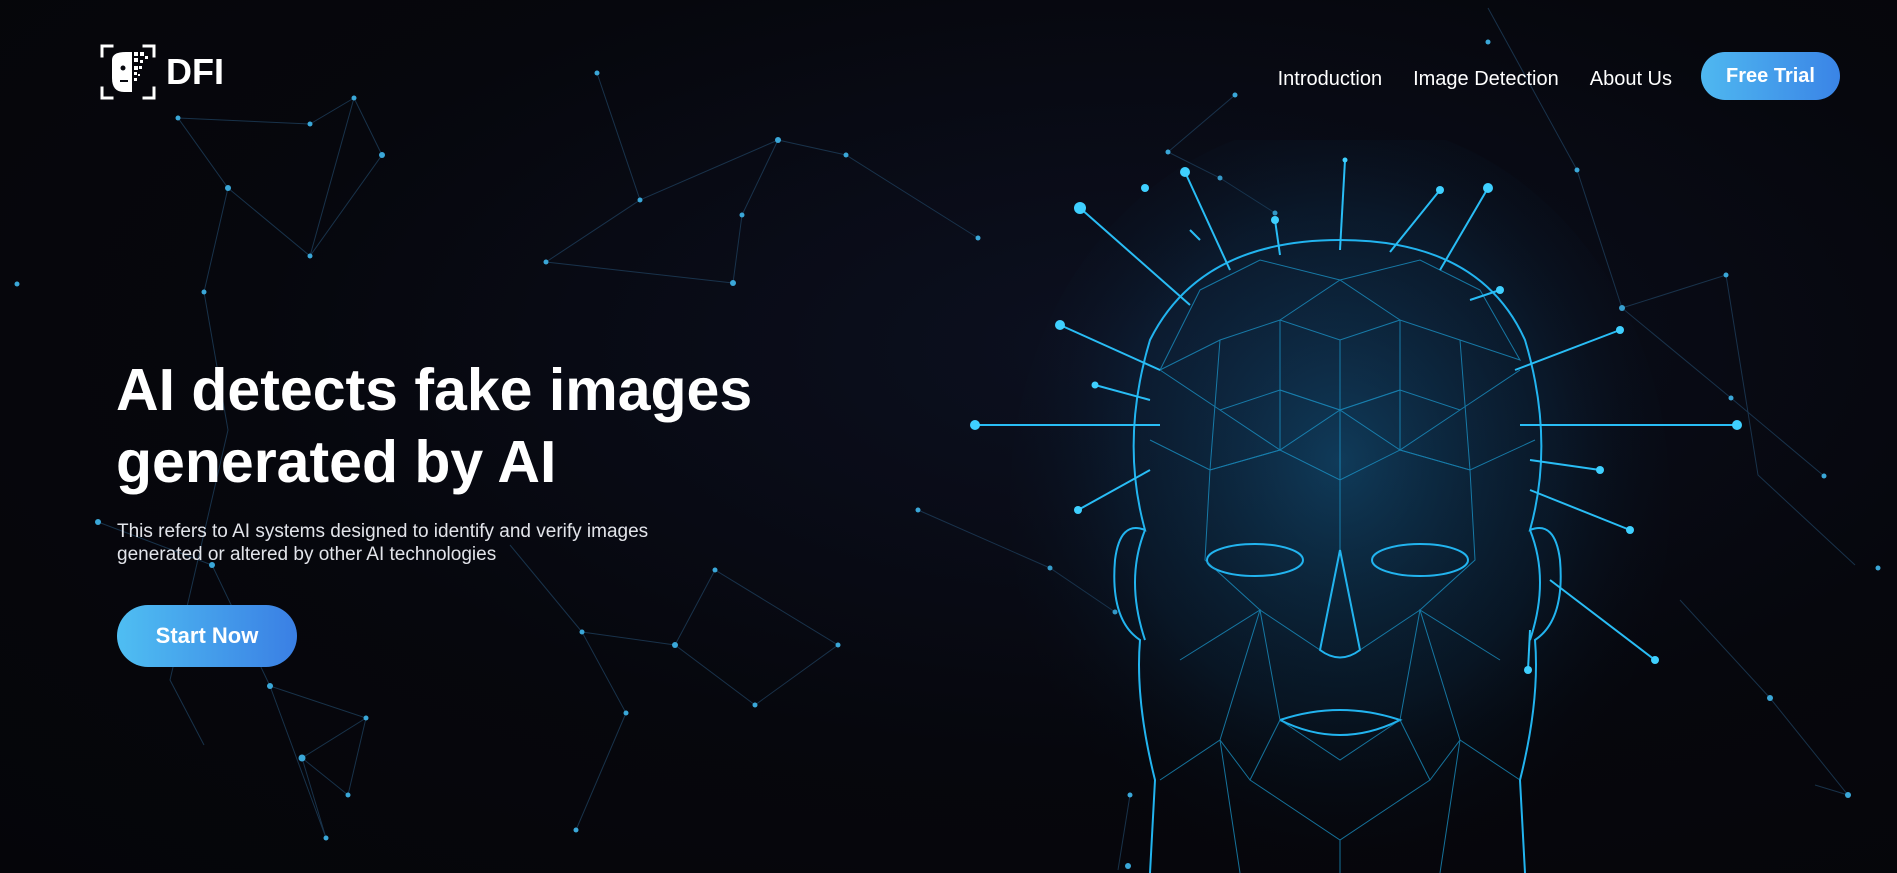  What do you see at coordinates (1486, 79) in the screenshot?
I see `nav-item-image-detection: Image Detection` at bounding box center [1486, 79].